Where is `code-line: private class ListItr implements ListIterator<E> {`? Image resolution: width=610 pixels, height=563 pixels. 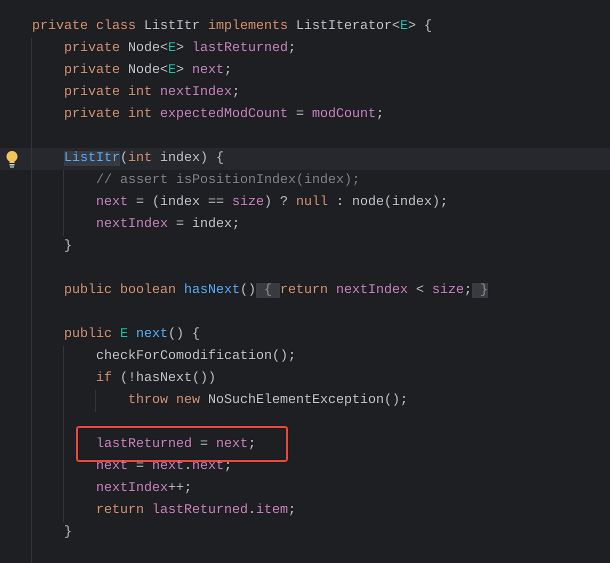 code-line: private class ListItr implements ListIterator<E> { is located at coordinates (232, 27).